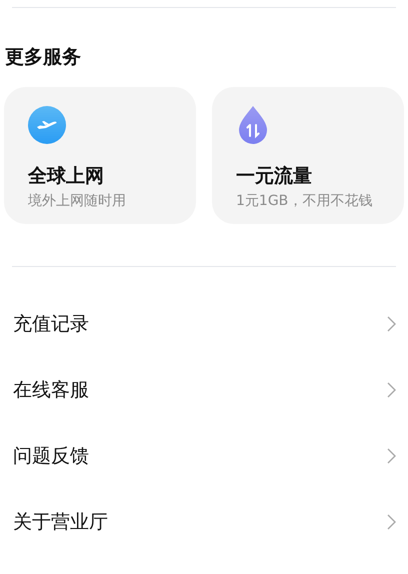 Image resolution: width=408 pixels, height=574 pixels. What do you see at coordinates (77, 201) in the screenshot?
I see `service-subtitle: 境外上网随时用` at bounding box center [77, 201].